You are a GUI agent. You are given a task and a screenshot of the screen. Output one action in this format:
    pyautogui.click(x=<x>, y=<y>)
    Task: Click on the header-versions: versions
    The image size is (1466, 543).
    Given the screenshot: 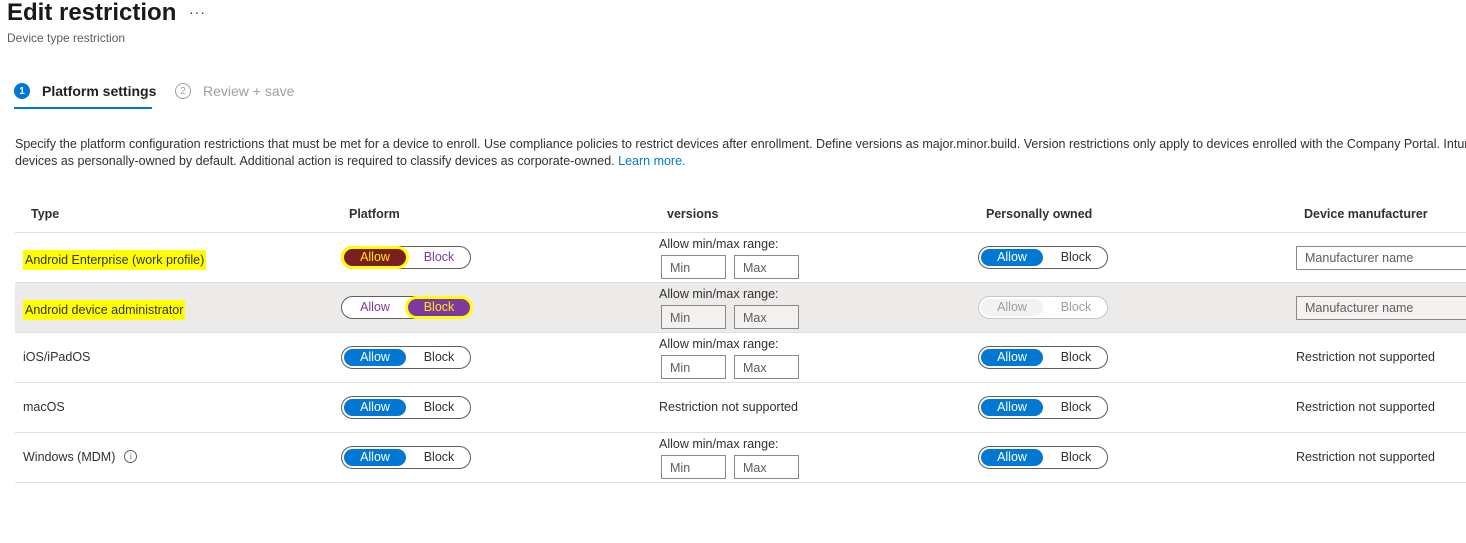 What is the action you would take?
    pyautogui.click(x=693, y=214)
    